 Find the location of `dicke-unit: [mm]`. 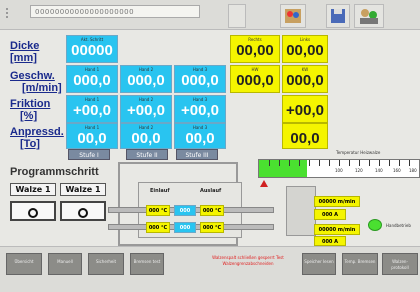

dicke-unit: [mm] is located at coordinates (23, 58).